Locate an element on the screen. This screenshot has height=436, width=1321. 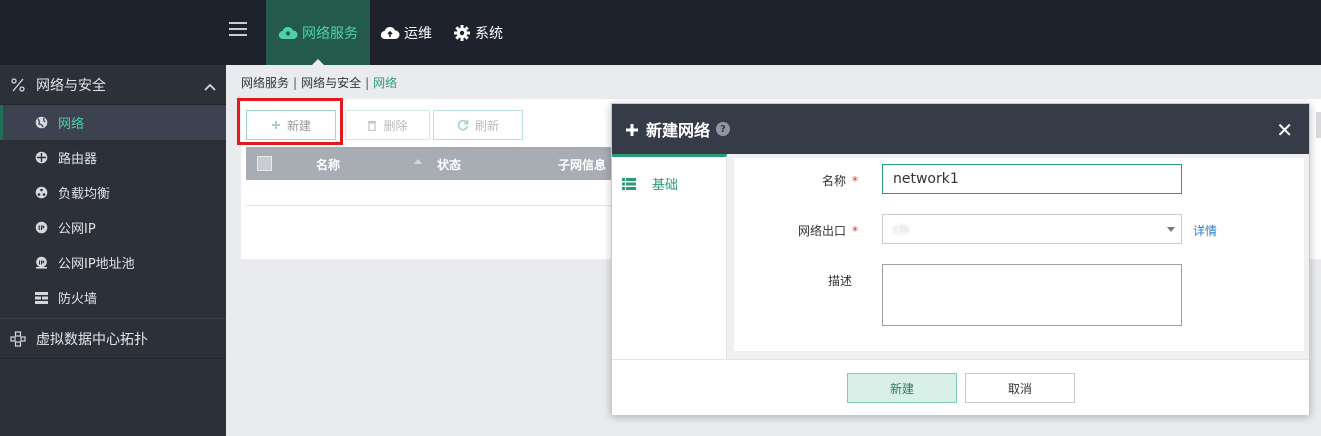
nav-operations-label: 运维 is located at coordinates (418, 33).